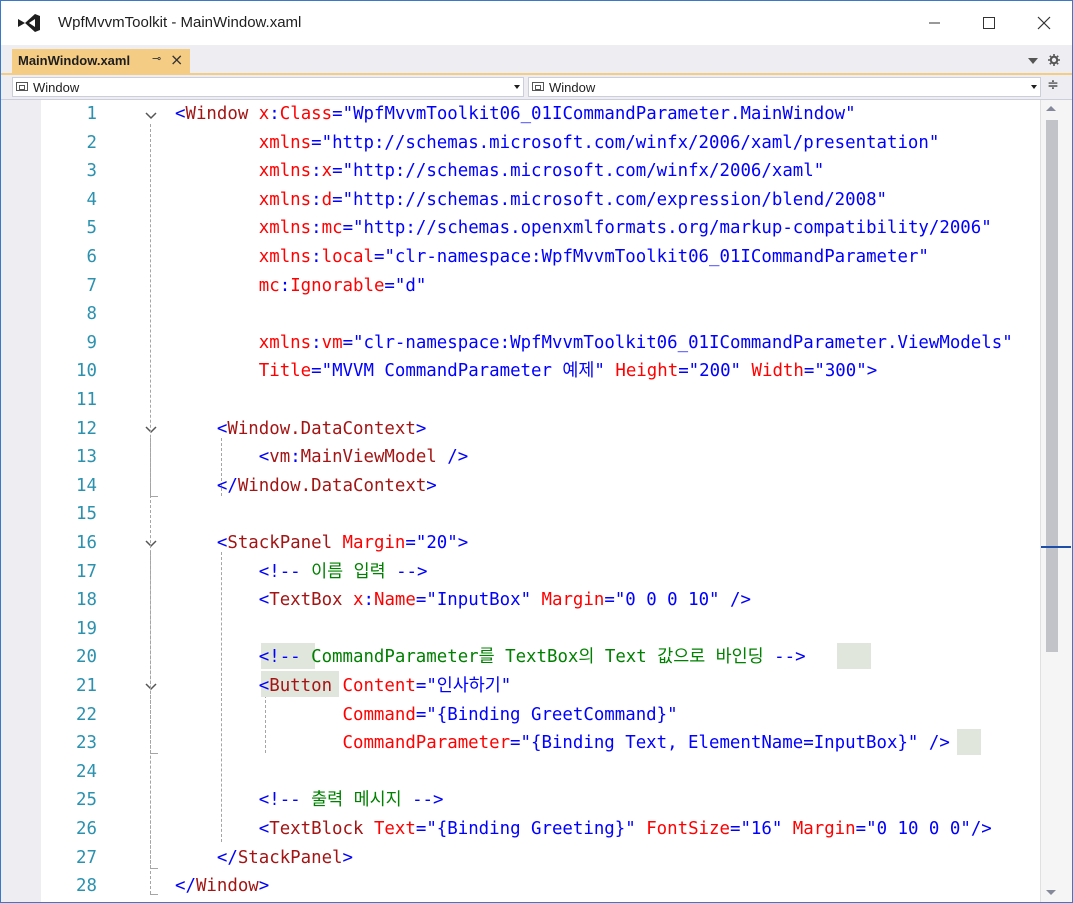 The width and height of the screenshot is (1073, 903). Describe the element at coordinates (91, 285) in the screenshot. I see `line-number: 7` at that location.